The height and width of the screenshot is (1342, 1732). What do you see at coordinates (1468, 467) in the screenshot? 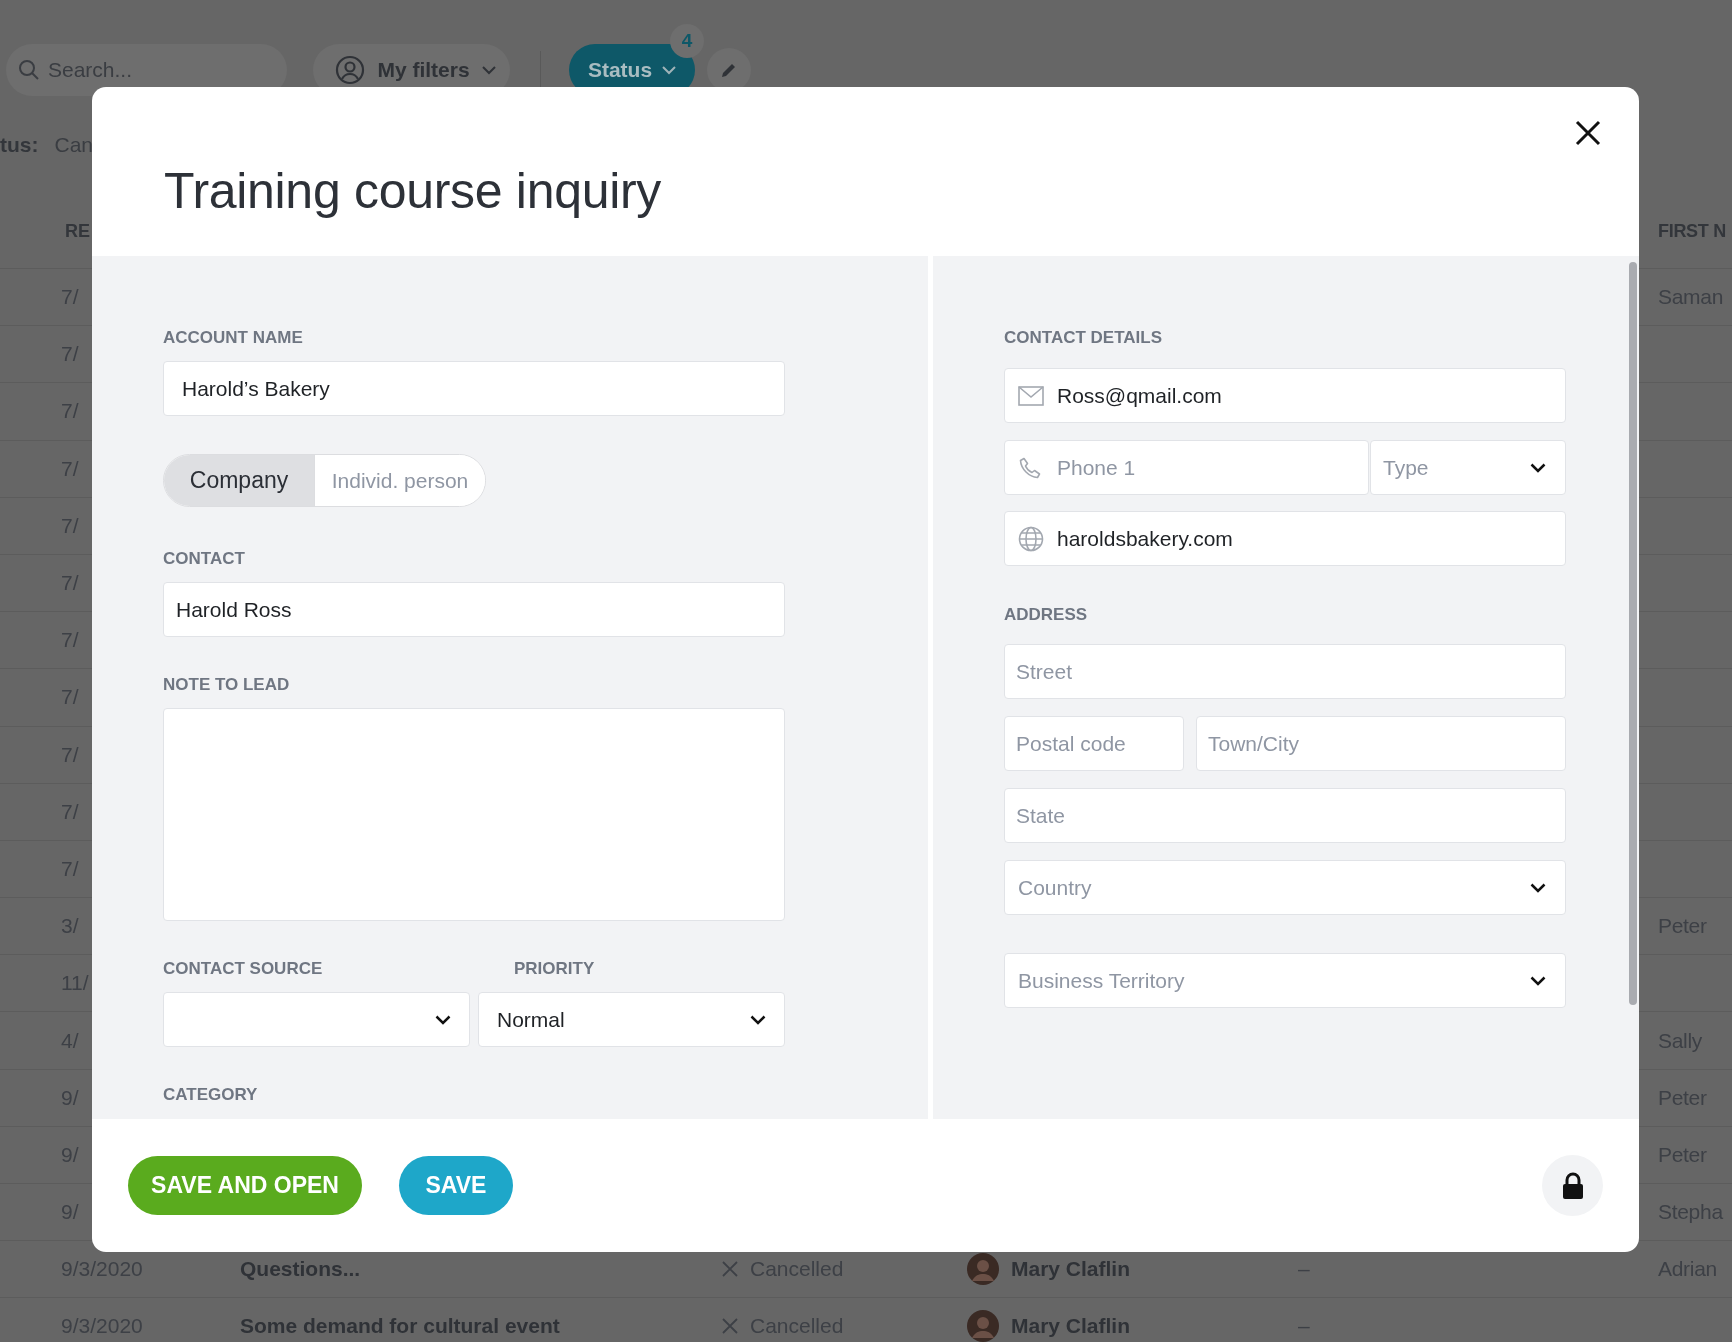
I see `phone-type-dropdown: Type` at bounding box center [1468, 467].